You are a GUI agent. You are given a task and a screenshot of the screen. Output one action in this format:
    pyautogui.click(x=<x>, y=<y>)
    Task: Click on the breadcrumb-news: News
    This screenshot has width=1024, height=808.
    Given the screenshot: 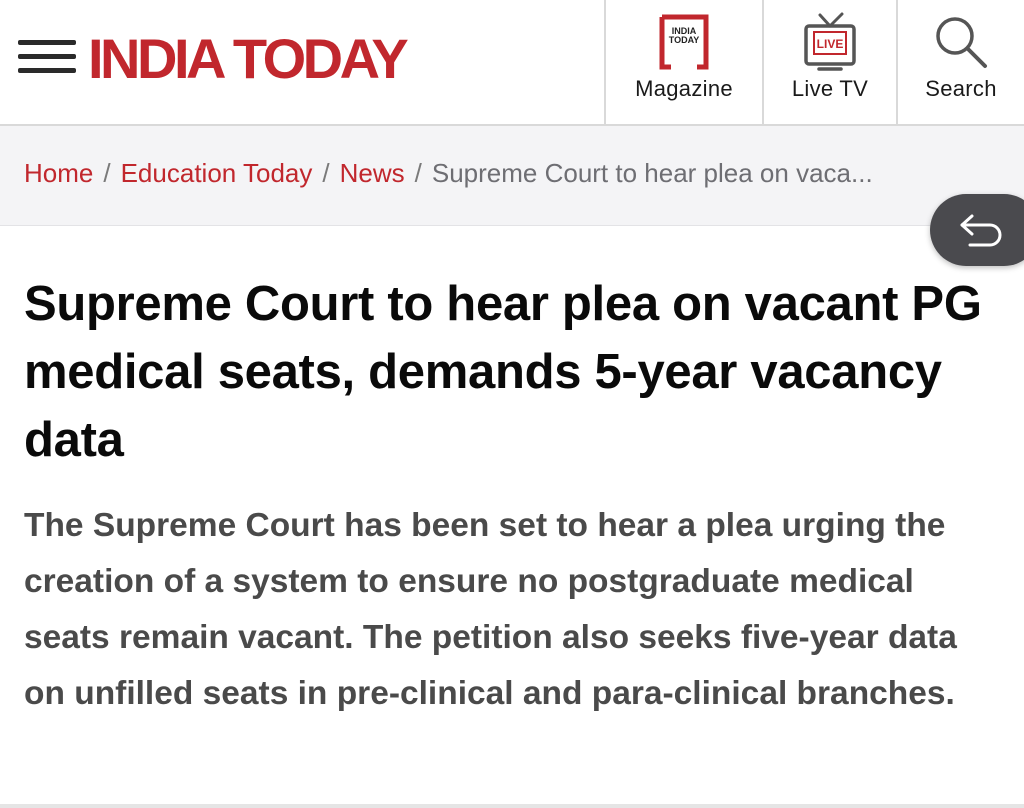 What is the action you would take?
    pyautogui.click(x=372, y=173)
    